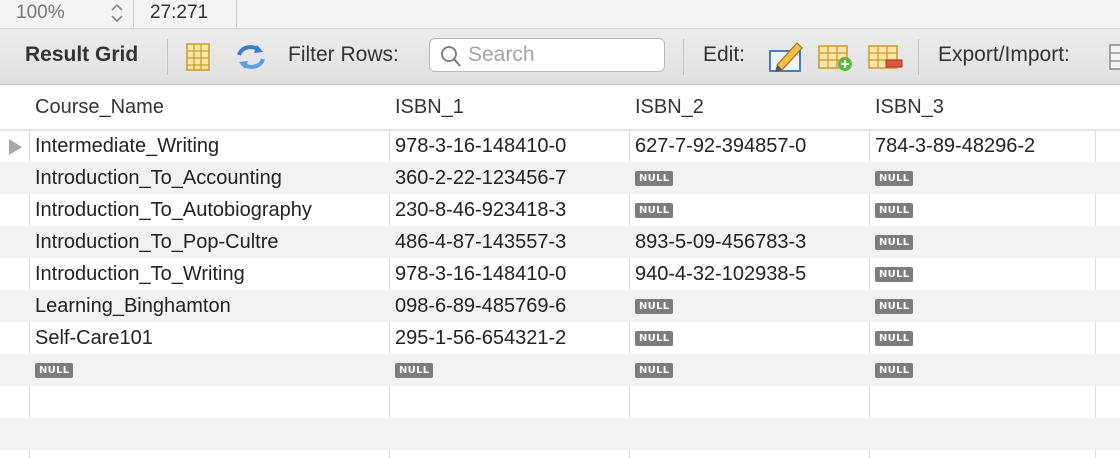 This screenshot has height=458, width=1120. Describe the element at coordinates (509, 210) in the screenshot. I see `table-cell: 230-8-46-923418-3` at that location.